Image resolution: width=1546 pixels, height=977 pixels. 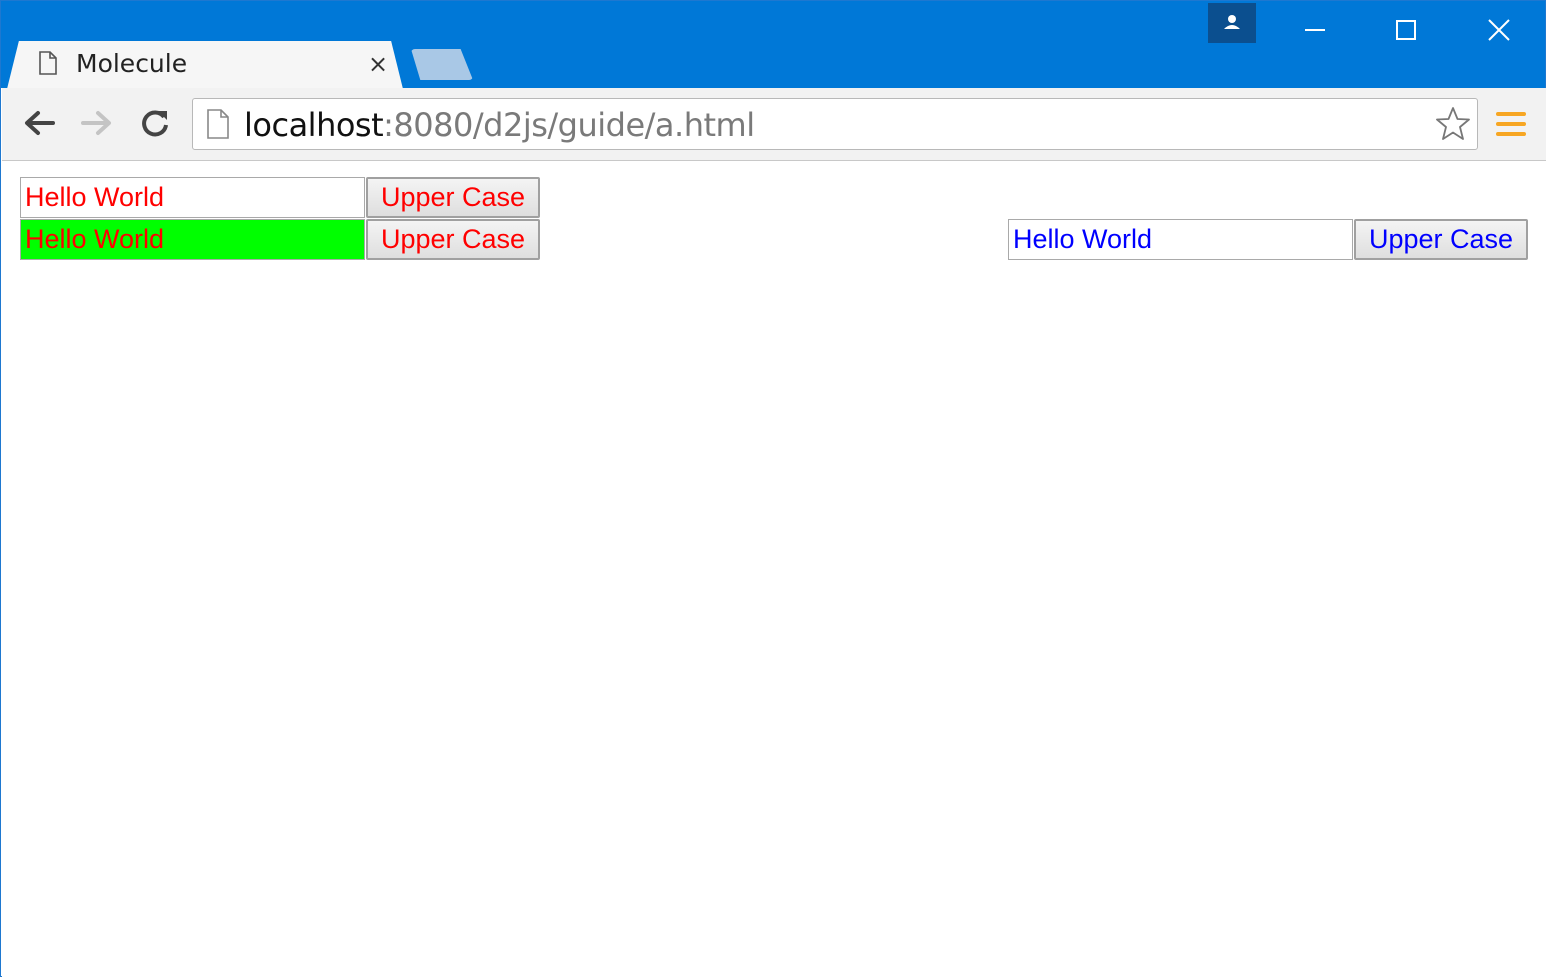 What do you see at coordinates (1315, 30) in the screenshot?
I see `minimize-icon` at bounding box center [1315, 30].